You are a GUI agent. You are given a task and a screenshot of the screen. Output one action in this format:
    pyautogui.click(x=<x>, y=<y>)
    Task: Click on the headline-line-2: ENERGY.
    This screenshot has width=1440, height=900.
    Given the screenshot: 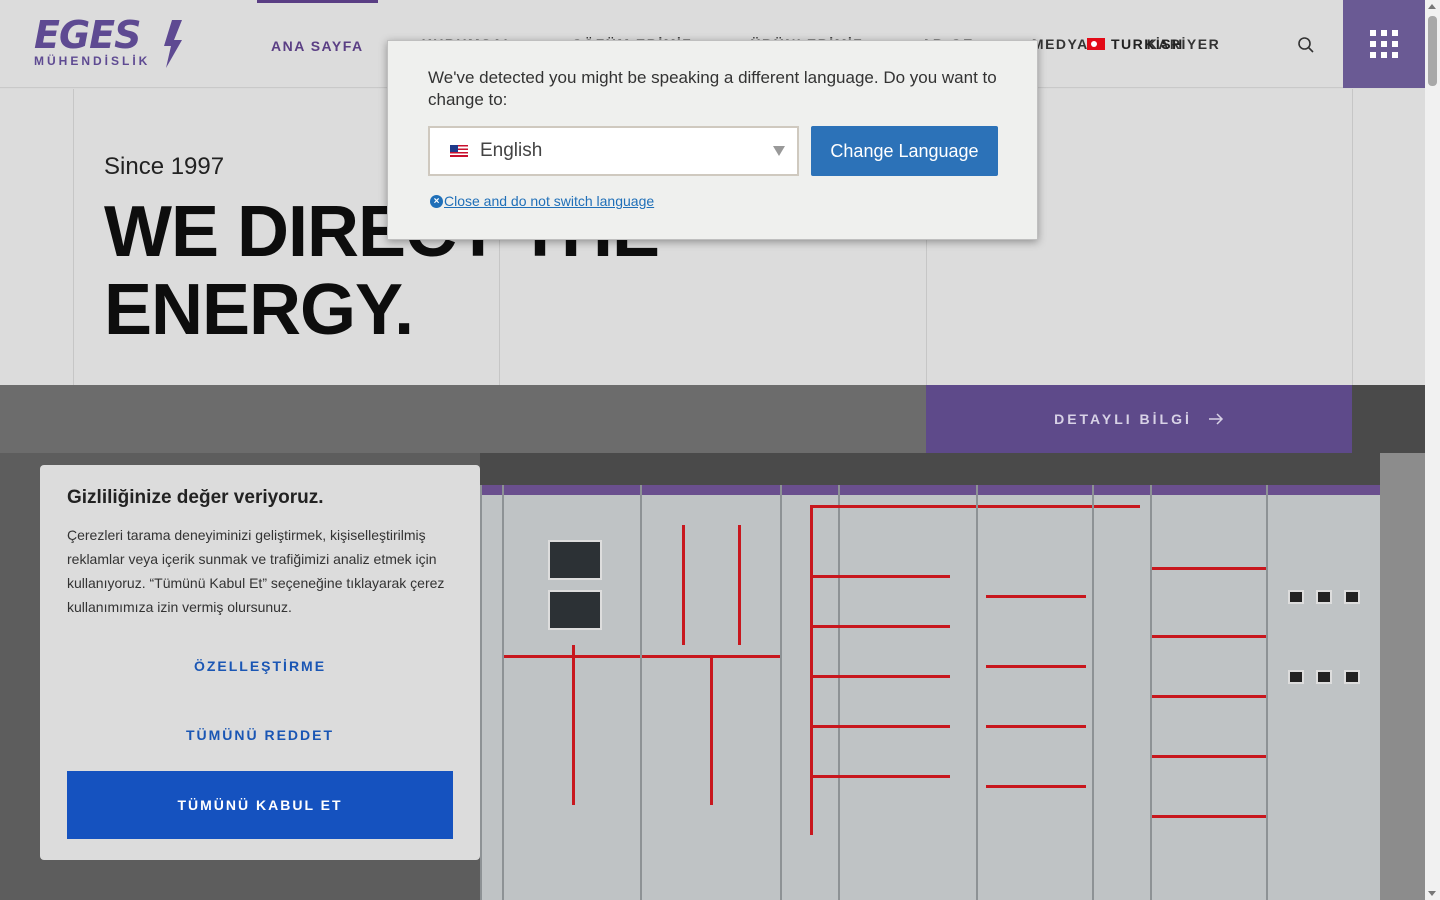 What is the action you would take?
    pyautogui.click(x=259, y=310)
    